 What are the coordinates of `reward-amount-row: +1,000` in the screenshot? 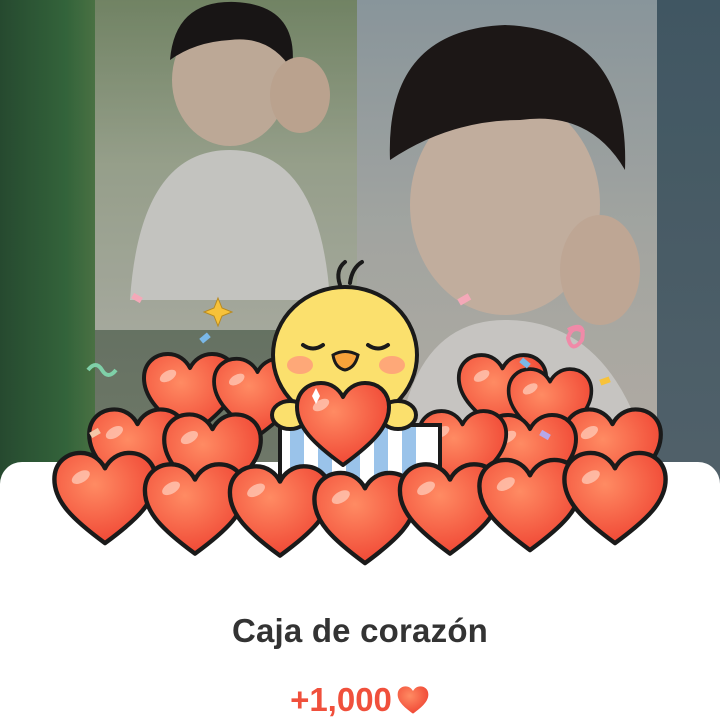 It's located at (360, 700).